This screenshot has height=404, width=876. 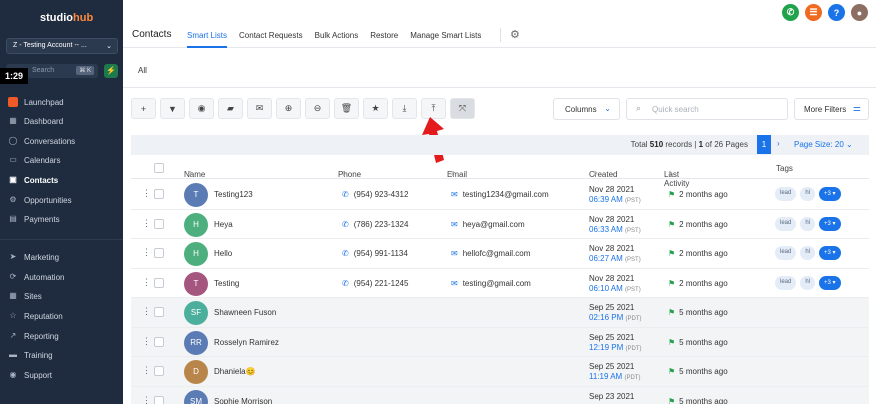 What do you see at coordinates (34, 160) in the screenshot?
I see `sidebar-item-calendars: ▭ Calendars` at bounding box center [34, 160].